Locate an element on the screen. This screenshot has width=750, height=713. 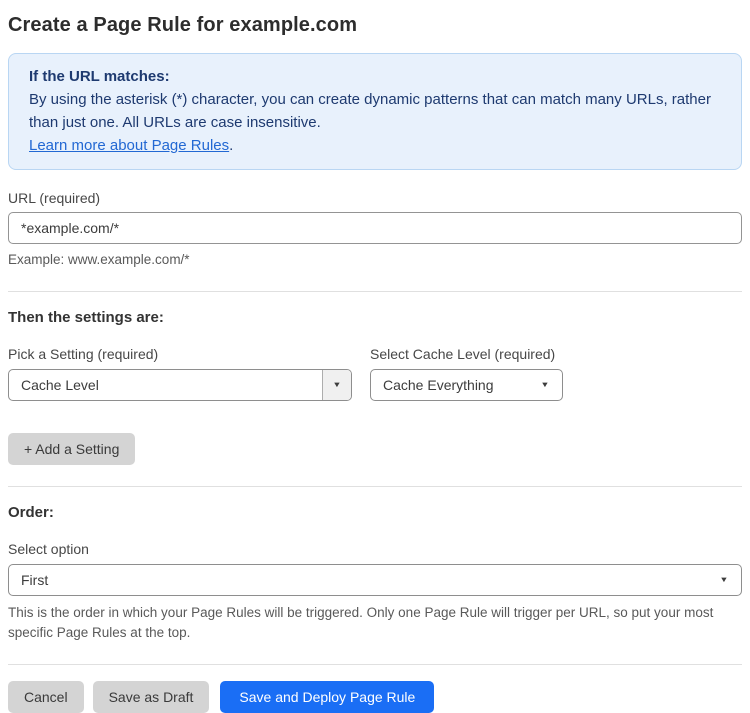
learn-more-link: Learn more about Page Rules is located at coordinates (129, 145).